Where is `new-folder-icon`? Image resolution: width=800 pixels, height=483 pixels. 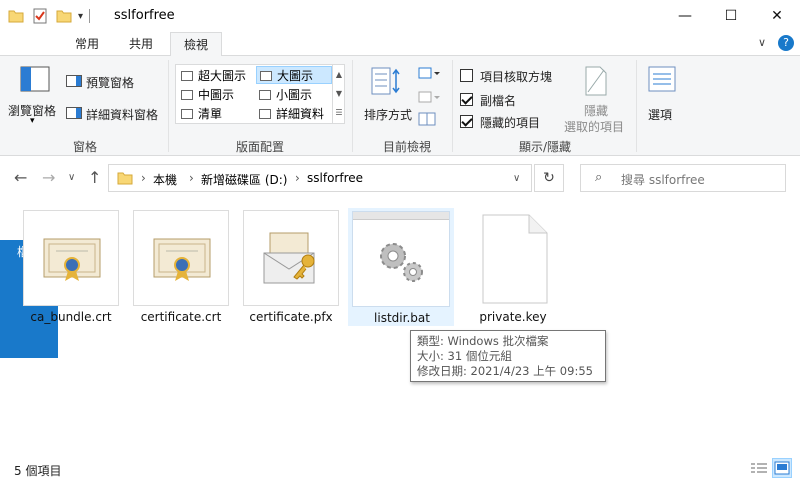 new-folder-icon is located at coordinates (64, 16).